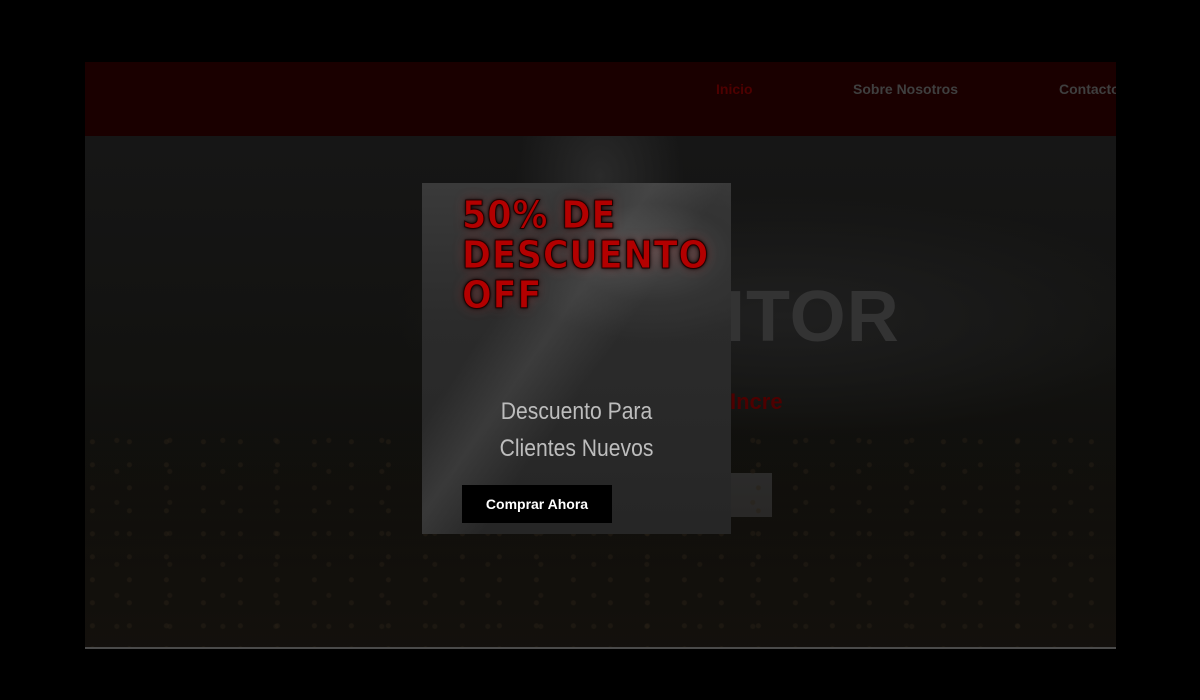 Image resolution: width=1200 pixels, height=700 pixels. Describe the element at coordinates (576, 448) in the screenshot. I see `description-line: Clientes Nuevos` at that location.